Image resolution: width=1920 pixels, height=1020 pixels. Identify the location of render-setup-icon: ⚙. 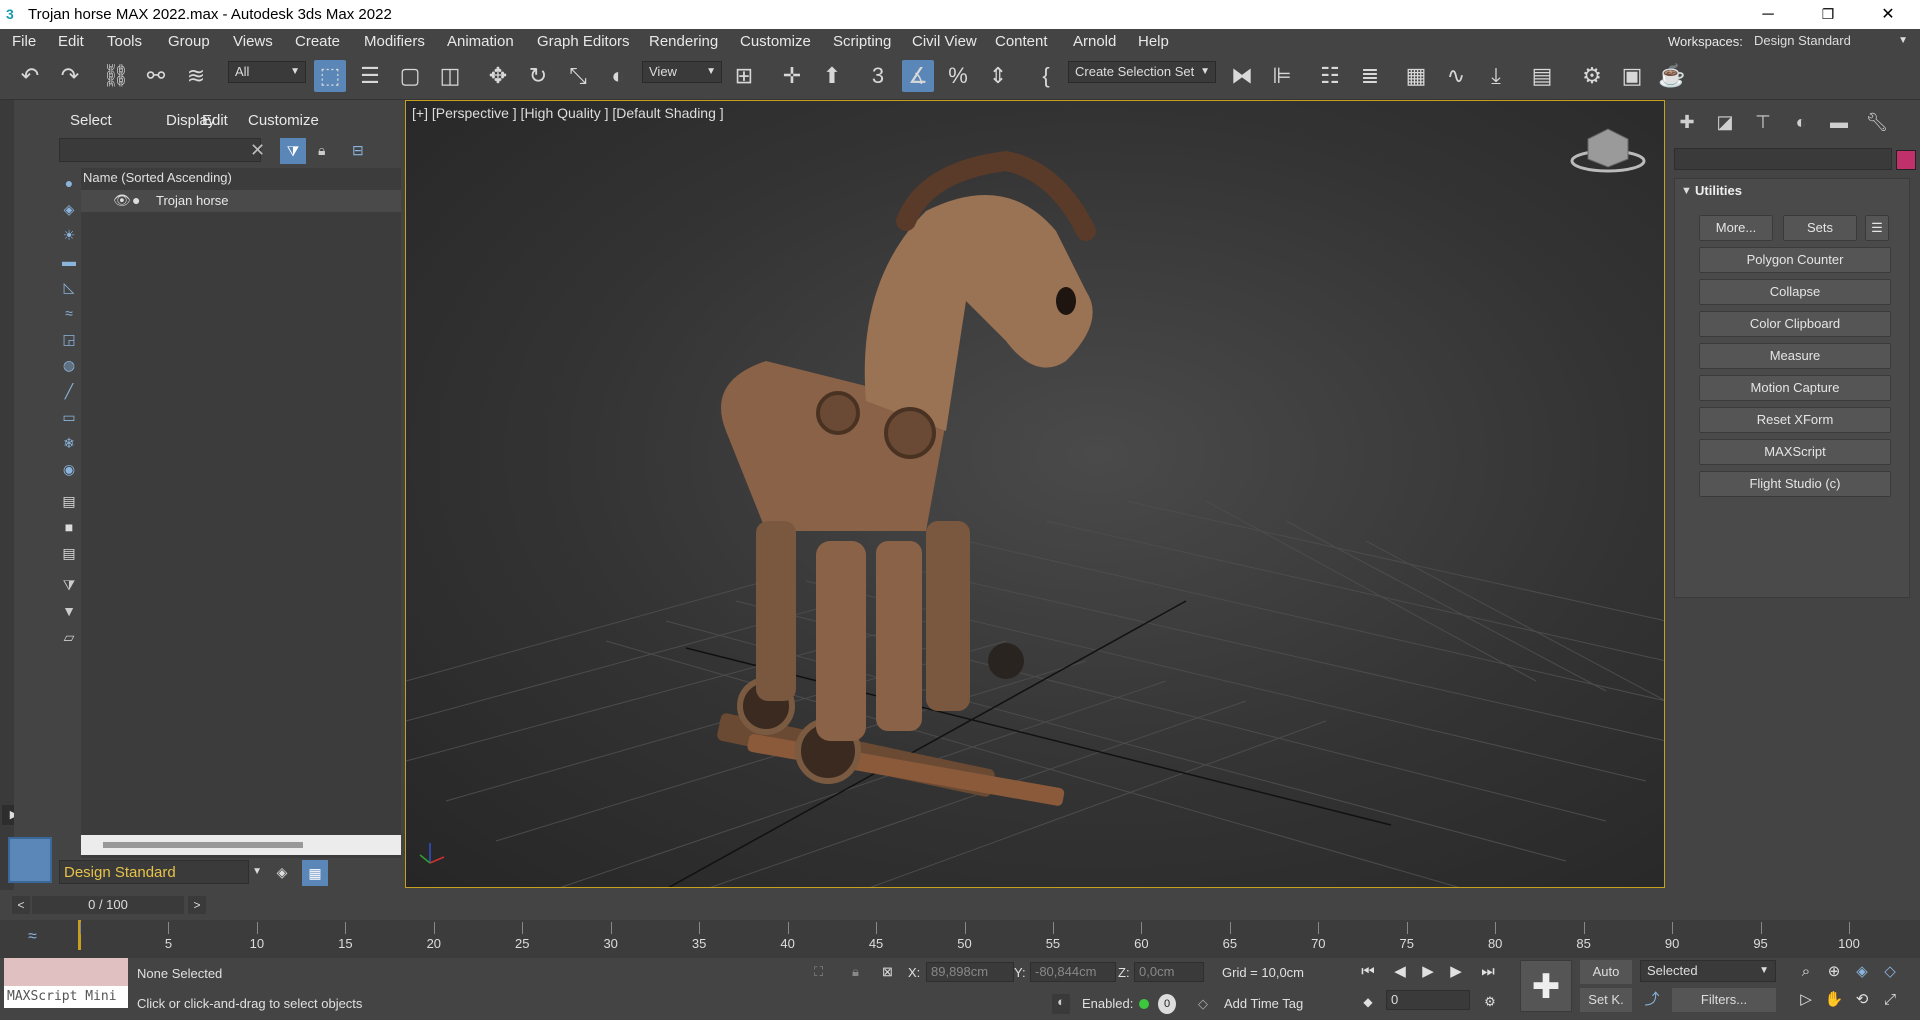
(1592, 76).